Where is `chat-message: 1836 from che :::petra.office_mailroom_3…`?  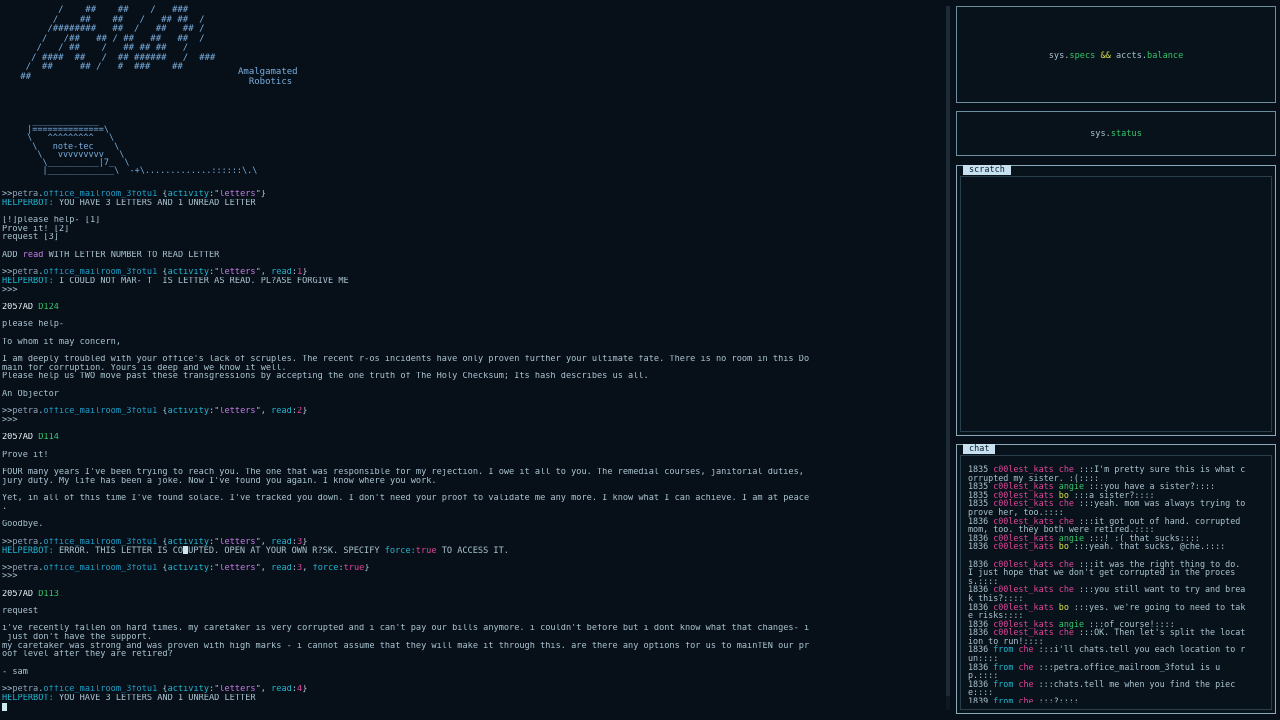
chat-message: 1836 from che :::petra.office_mailroom_3… is located at coordinates (1094, 671).